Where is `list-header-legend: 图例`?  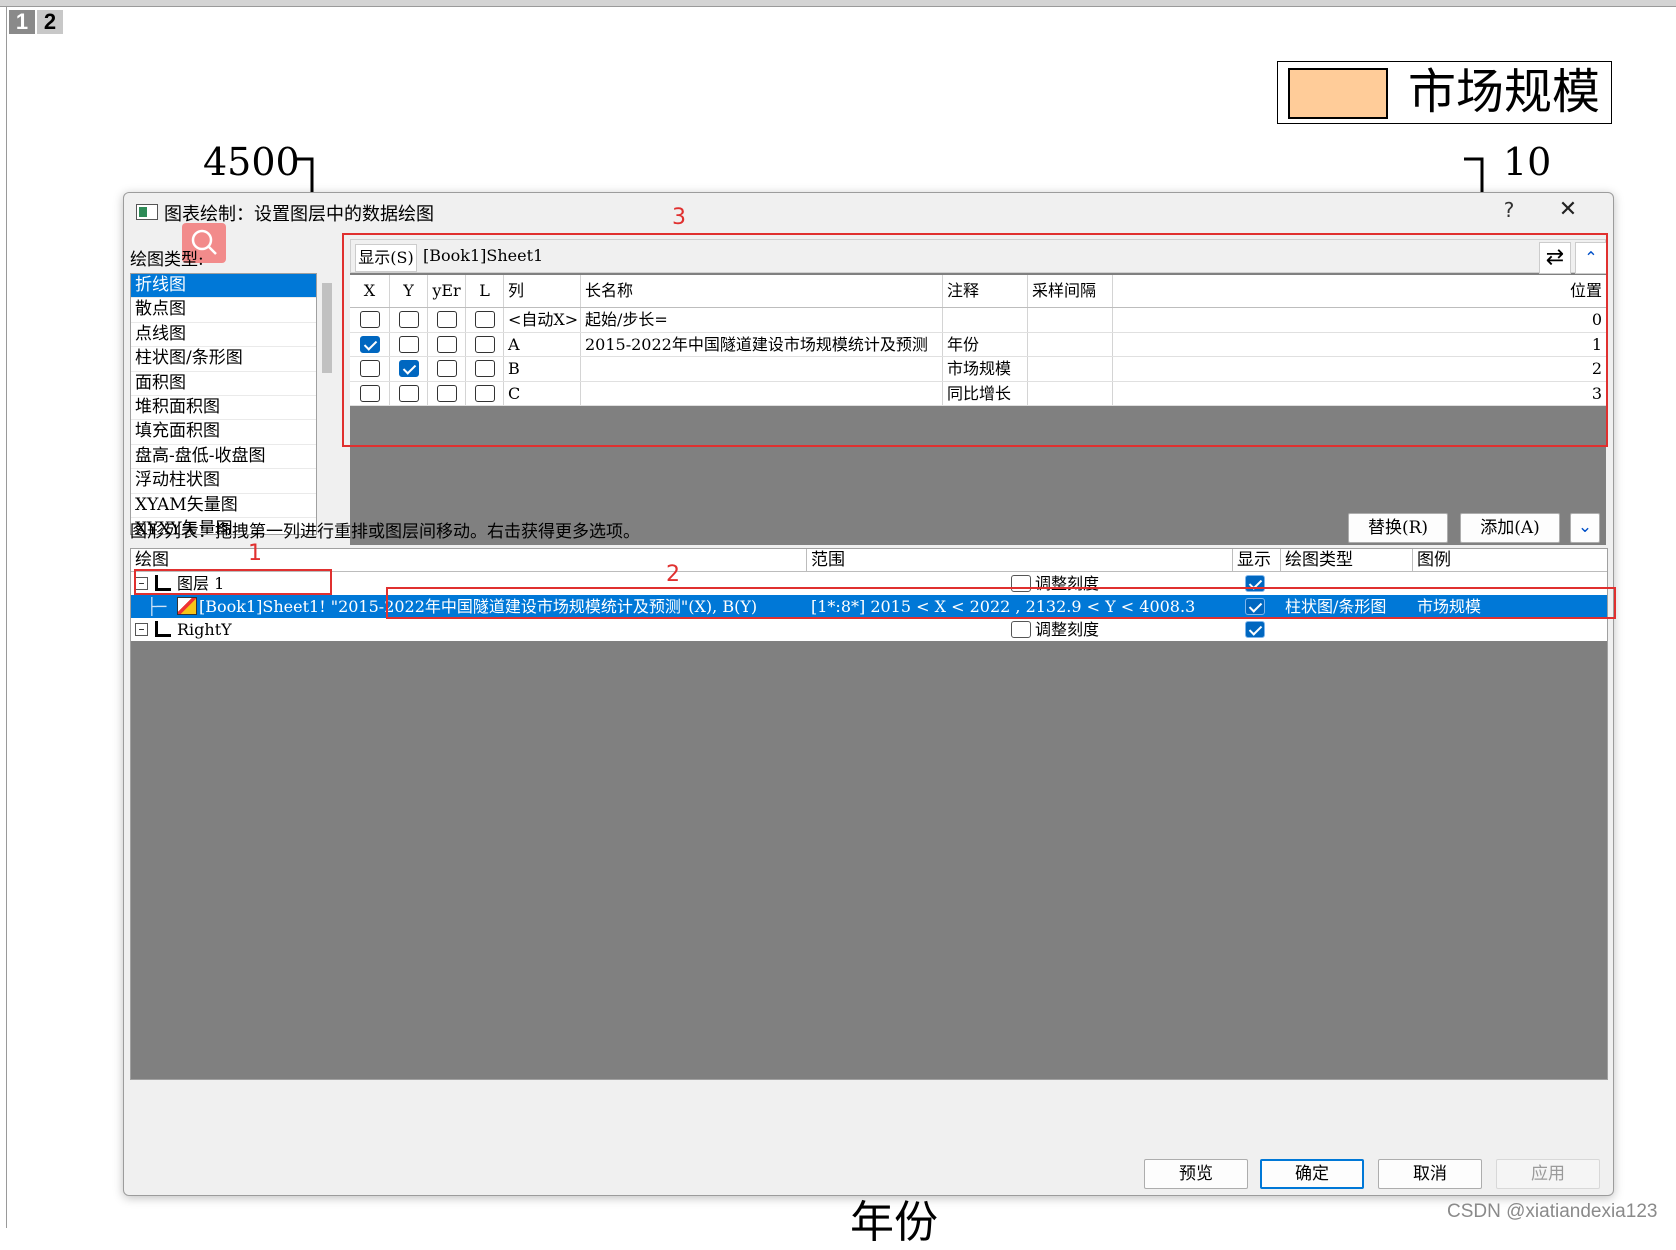
list-header-legend: 图例 is located at coordinates (1510, 560).